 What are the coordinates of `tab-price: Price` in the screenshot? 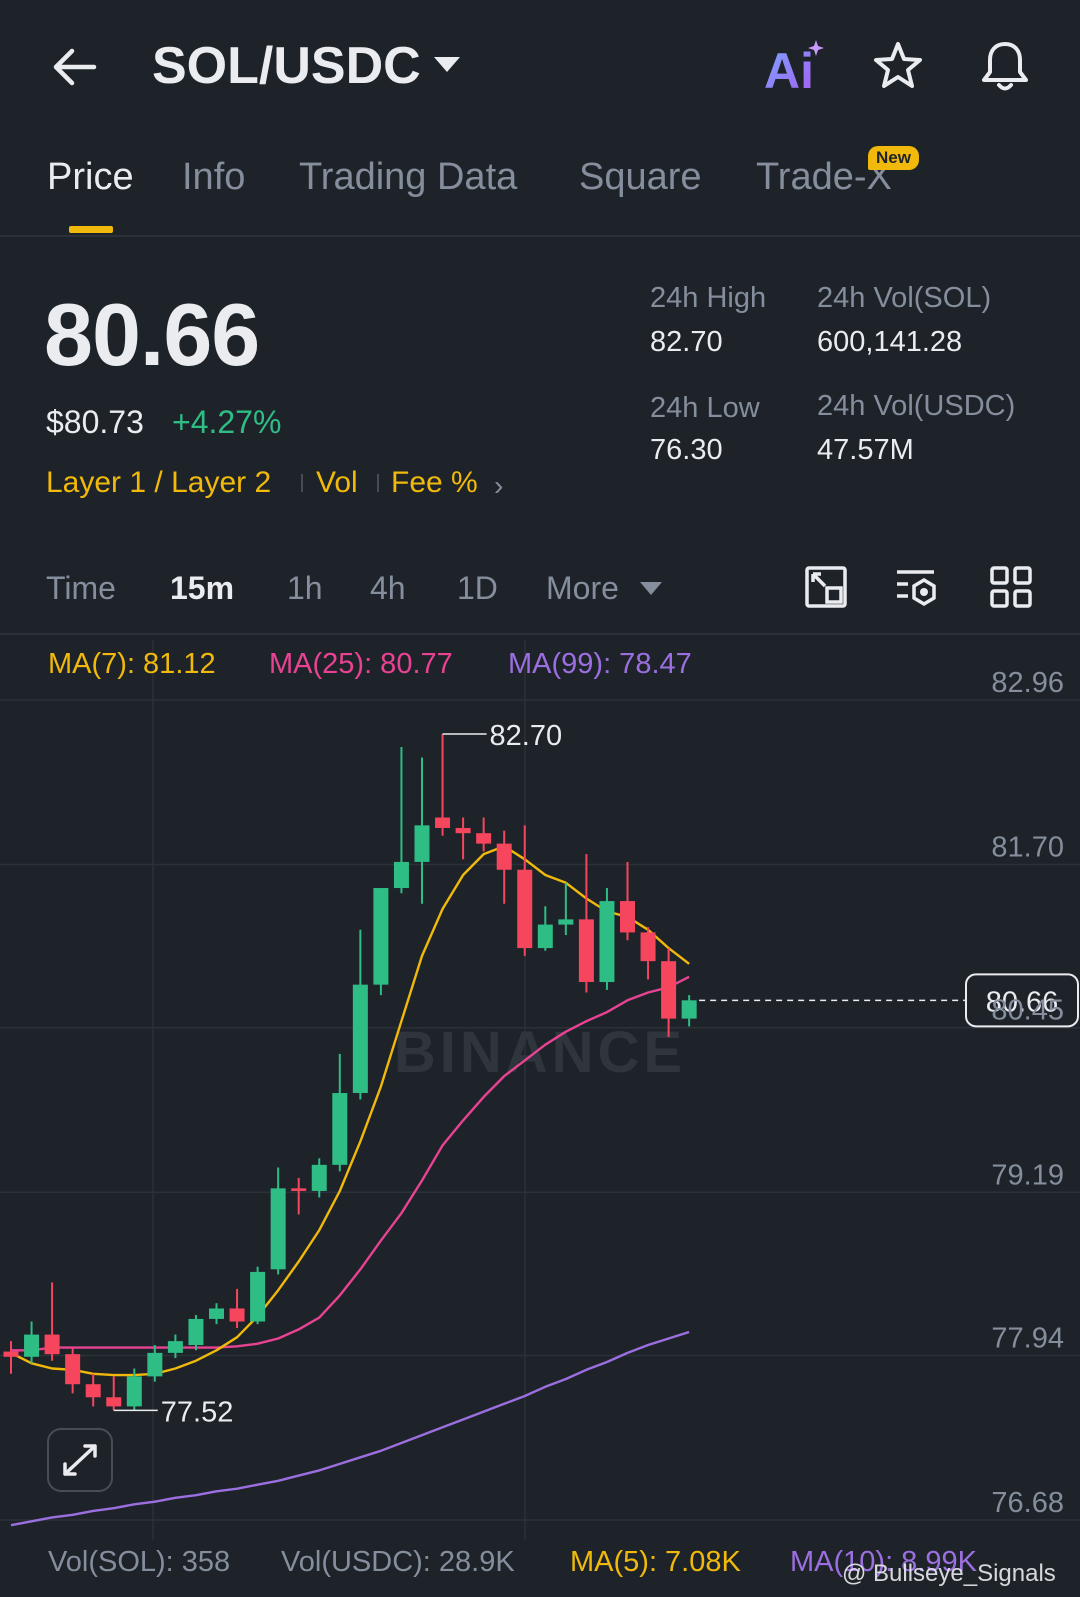 It's located at (90, 177).